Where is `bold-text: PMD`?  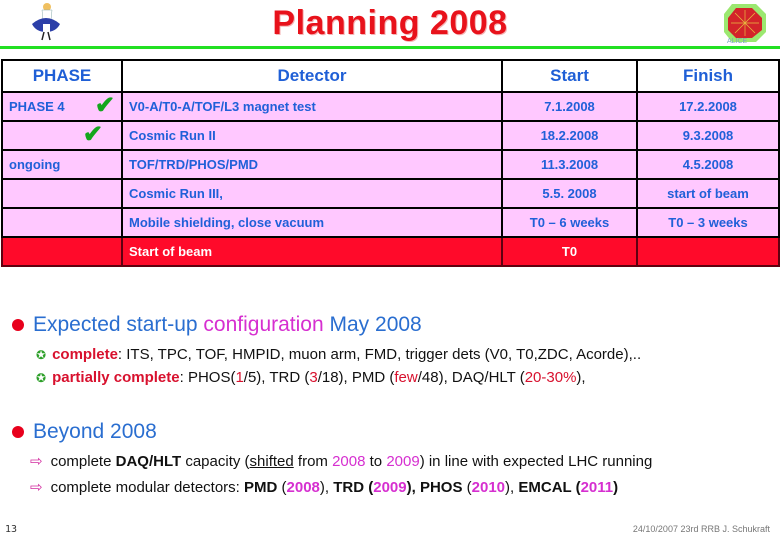
bold-text: PMD is located at coordinates (261, 487).